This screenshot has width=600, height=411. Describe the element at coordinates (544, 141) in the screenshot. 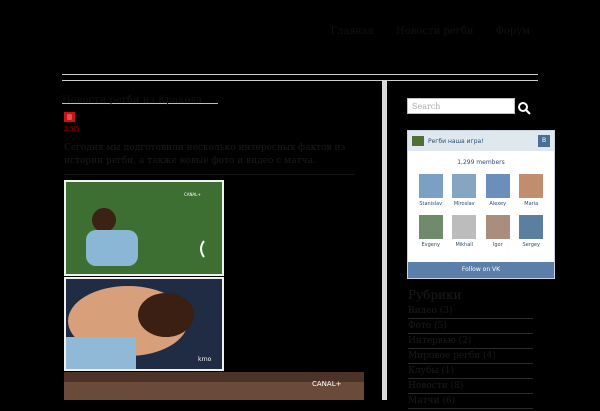

I see `vk-logo-icon: В` at that location.